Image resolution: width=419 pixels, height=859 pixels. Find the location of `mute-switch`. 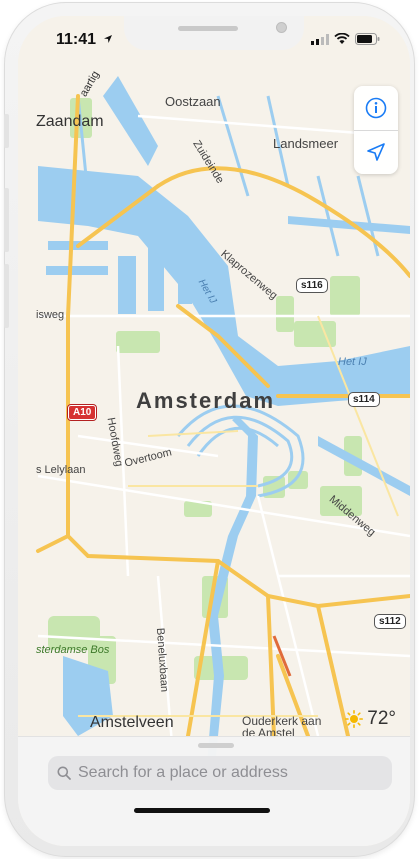

mute-switch is located at coordinates (6, 131).